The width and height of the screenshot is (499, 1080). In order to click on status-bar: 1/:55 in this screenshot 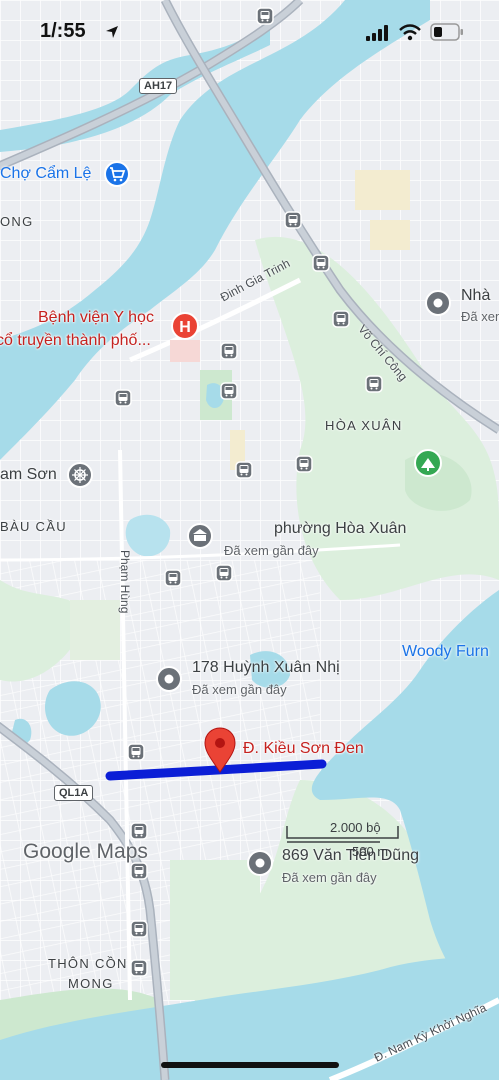, I will do `click(249, 30)`.